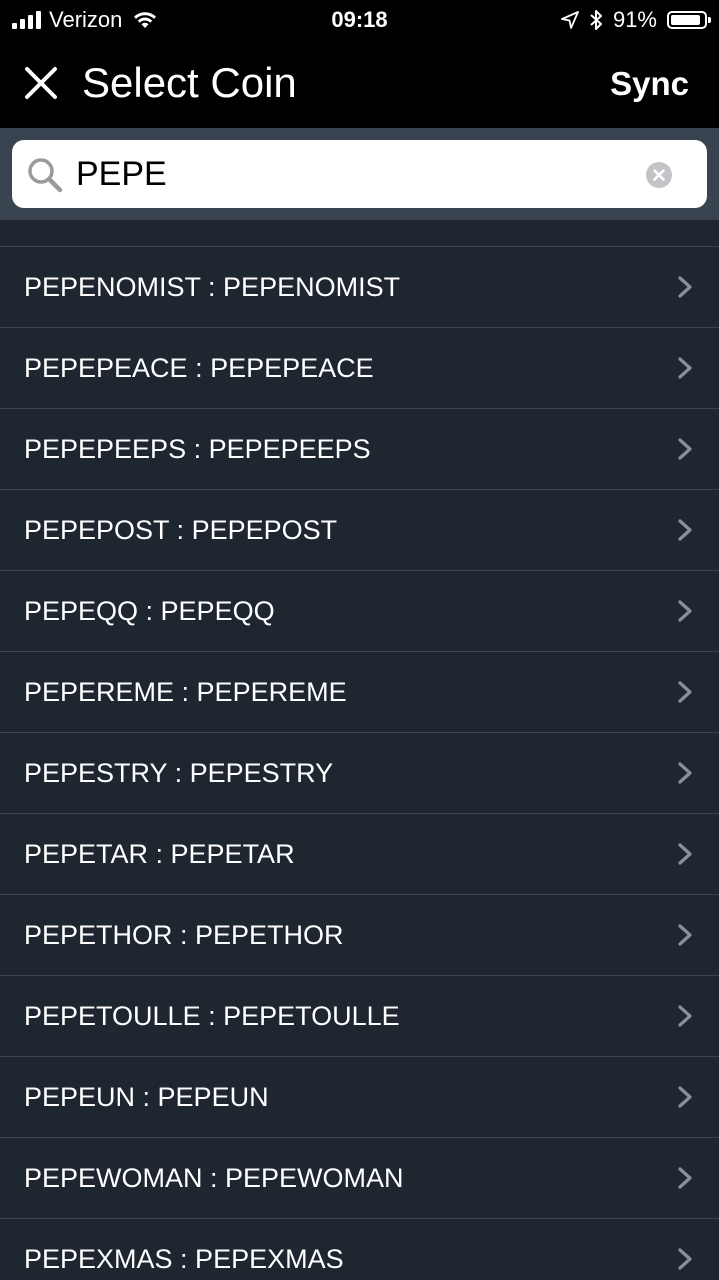 The image size is (719, 1280). What do you see at coordinates (184, 935) in the screenshot?
I see `coin-label: PEPETHOR` at bounding box center [184, 935].